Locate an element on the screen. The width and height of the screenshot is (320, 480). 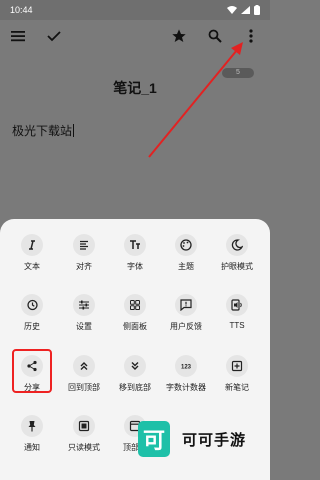
watermark-logo: 可 is located at coordinates (154, 439).